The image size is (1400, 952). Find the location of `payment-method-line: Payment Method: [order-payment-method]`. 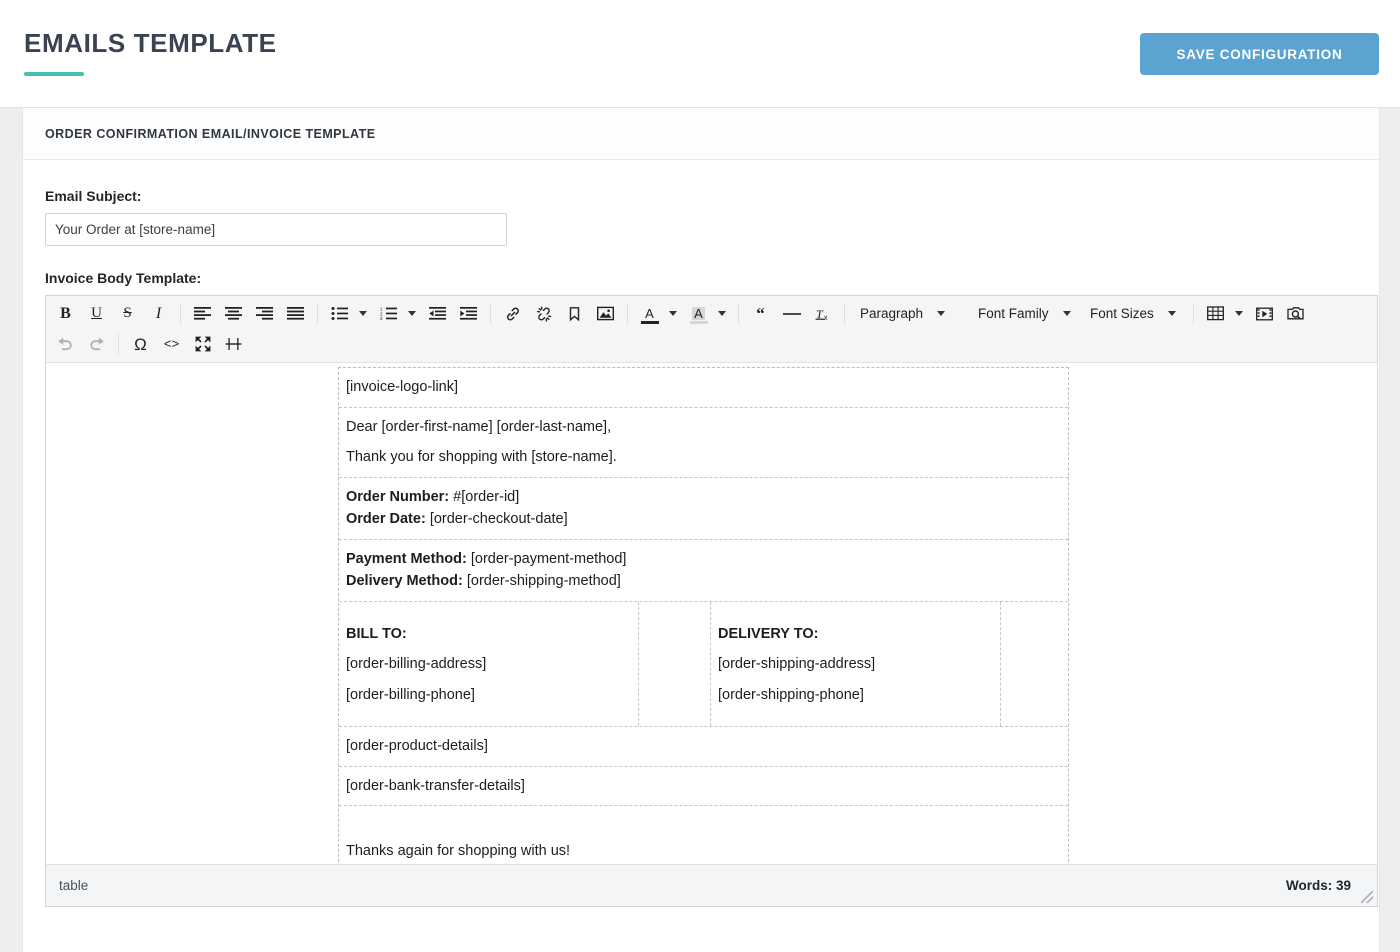

payment-method-line: Payment Method: [order-payment-method] is located at coordinates (703, 559).